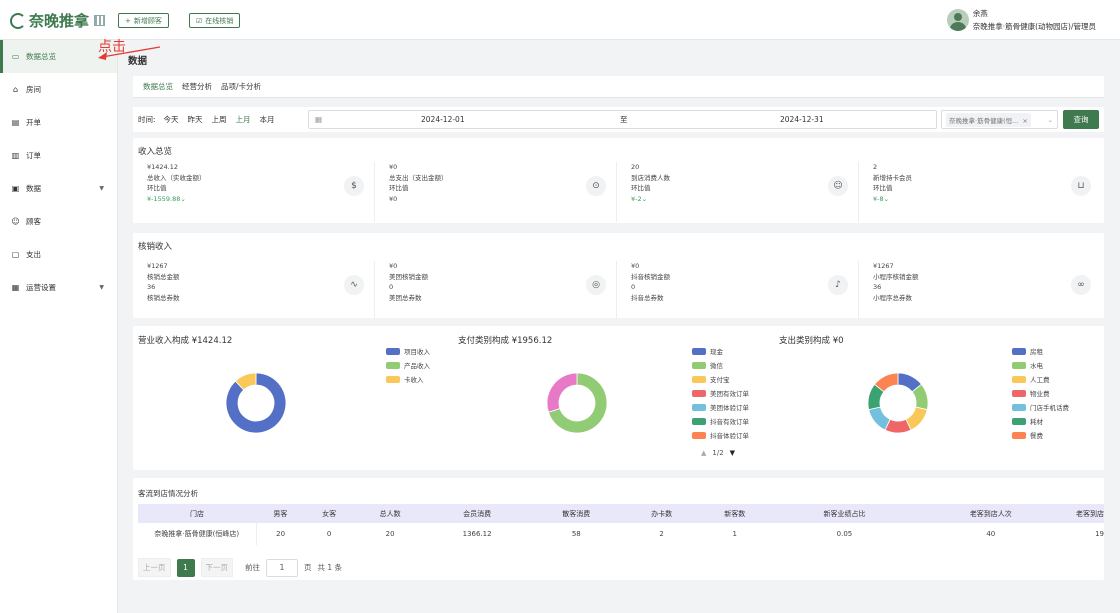 The height and width of the screenshot is (613, 1120). What do you see at coordinates (254, 291) in the screenshot?
I see `stat-verify-total: ¥1267 核销总金额 36 核销总券数 ∿` at bounding box center [254, 291].